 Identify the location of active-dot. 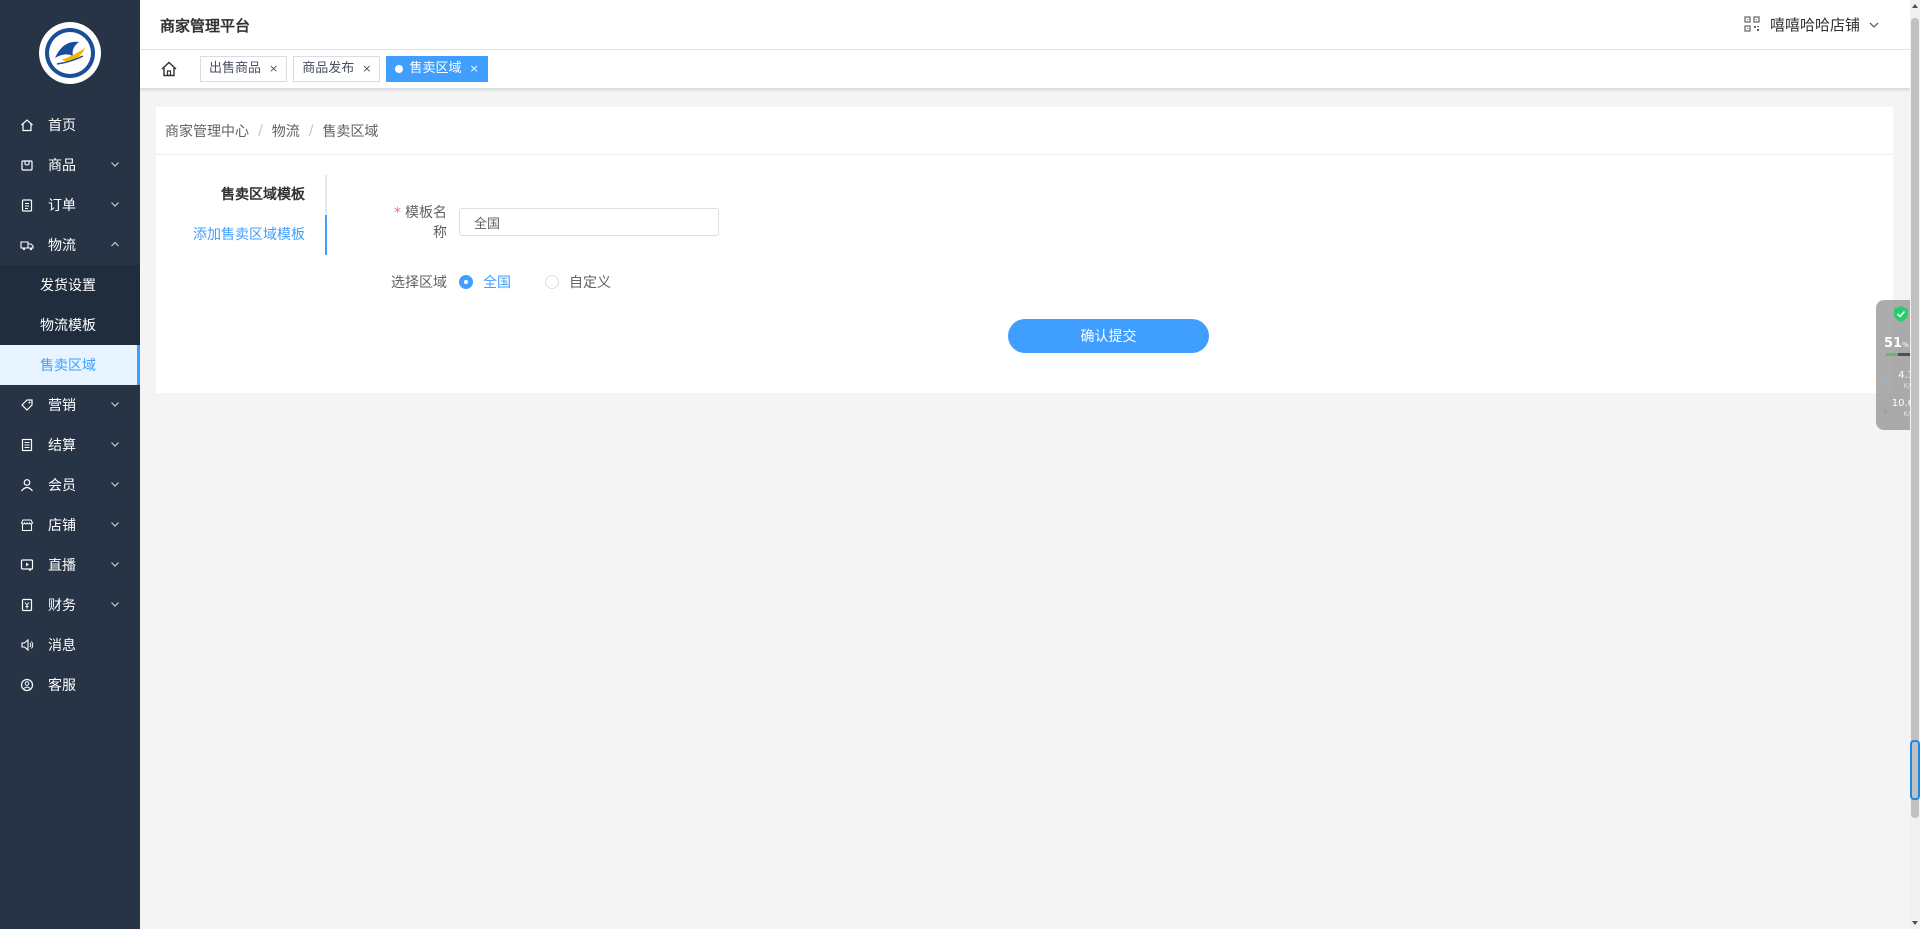
(399, 69).